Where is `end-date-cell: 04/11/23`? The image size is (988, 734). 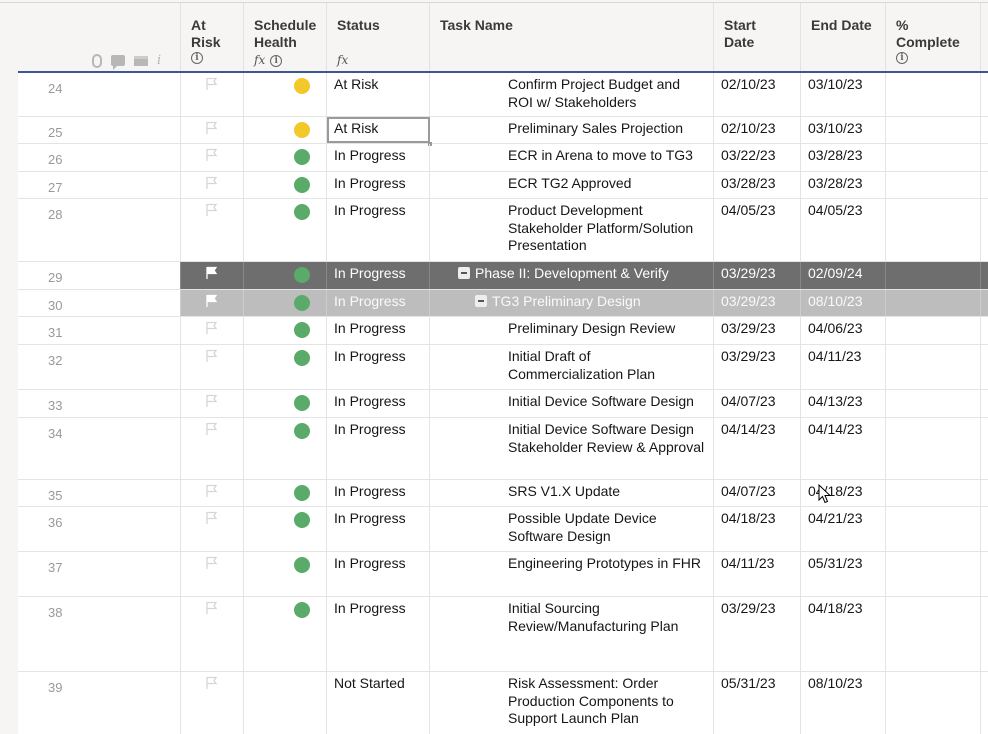
end-date-cell: 04/11/23 is located at coordinates (843, 367).